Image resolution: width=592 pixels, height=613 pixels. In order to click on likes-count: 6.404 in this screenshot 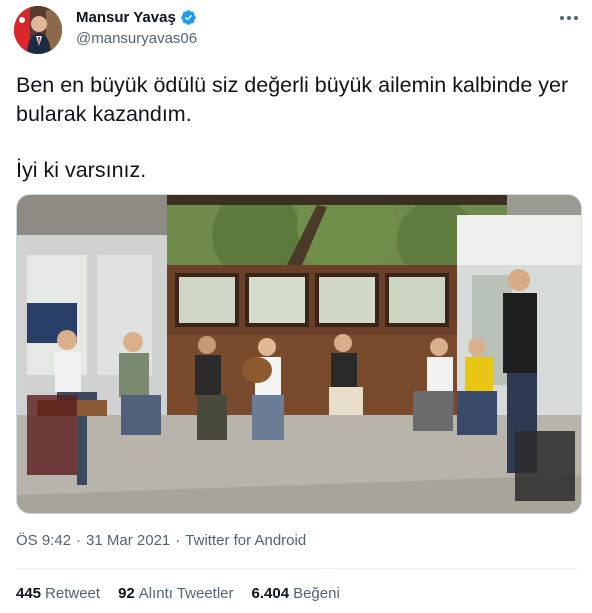, I will do `click(270, 593)`.